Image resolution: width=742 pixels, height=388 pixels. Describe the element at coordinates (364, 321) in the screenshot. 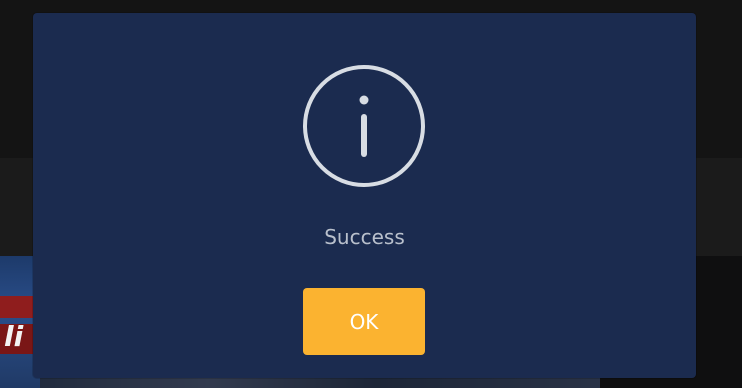

I see `ok-button: OK` at that location.